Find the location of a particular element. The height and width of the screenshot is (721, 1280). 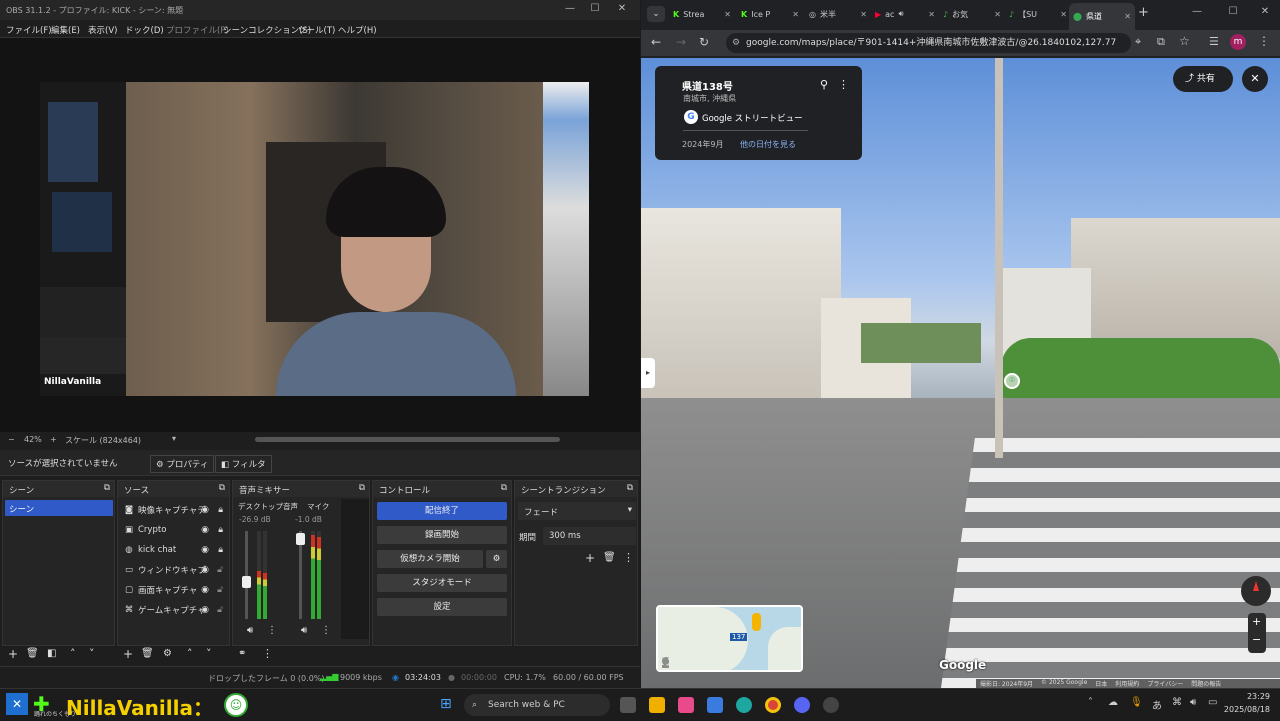

tray-overflow-icon: ˄ is located at coordinates (1090, 702).